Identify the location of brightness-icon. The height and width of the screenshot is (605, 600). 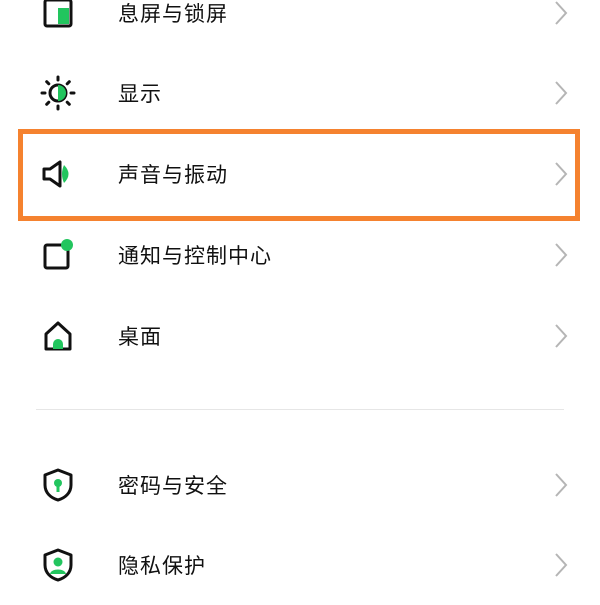
(58, 93).